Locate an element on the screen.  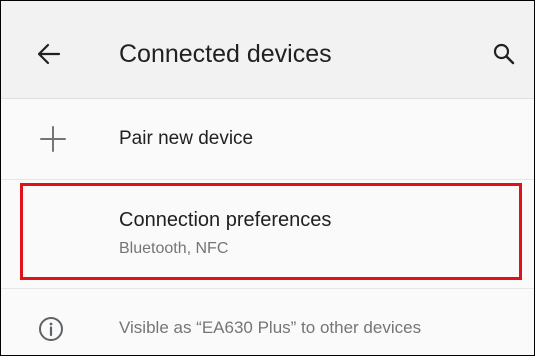
search-button is located at coordinates (504, 54).